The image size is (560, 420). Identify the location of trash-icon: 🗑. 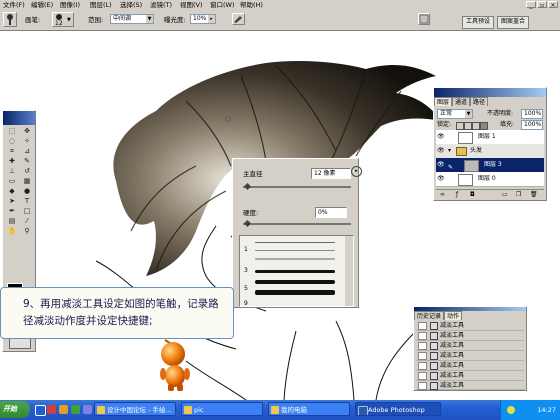
(534, 194).